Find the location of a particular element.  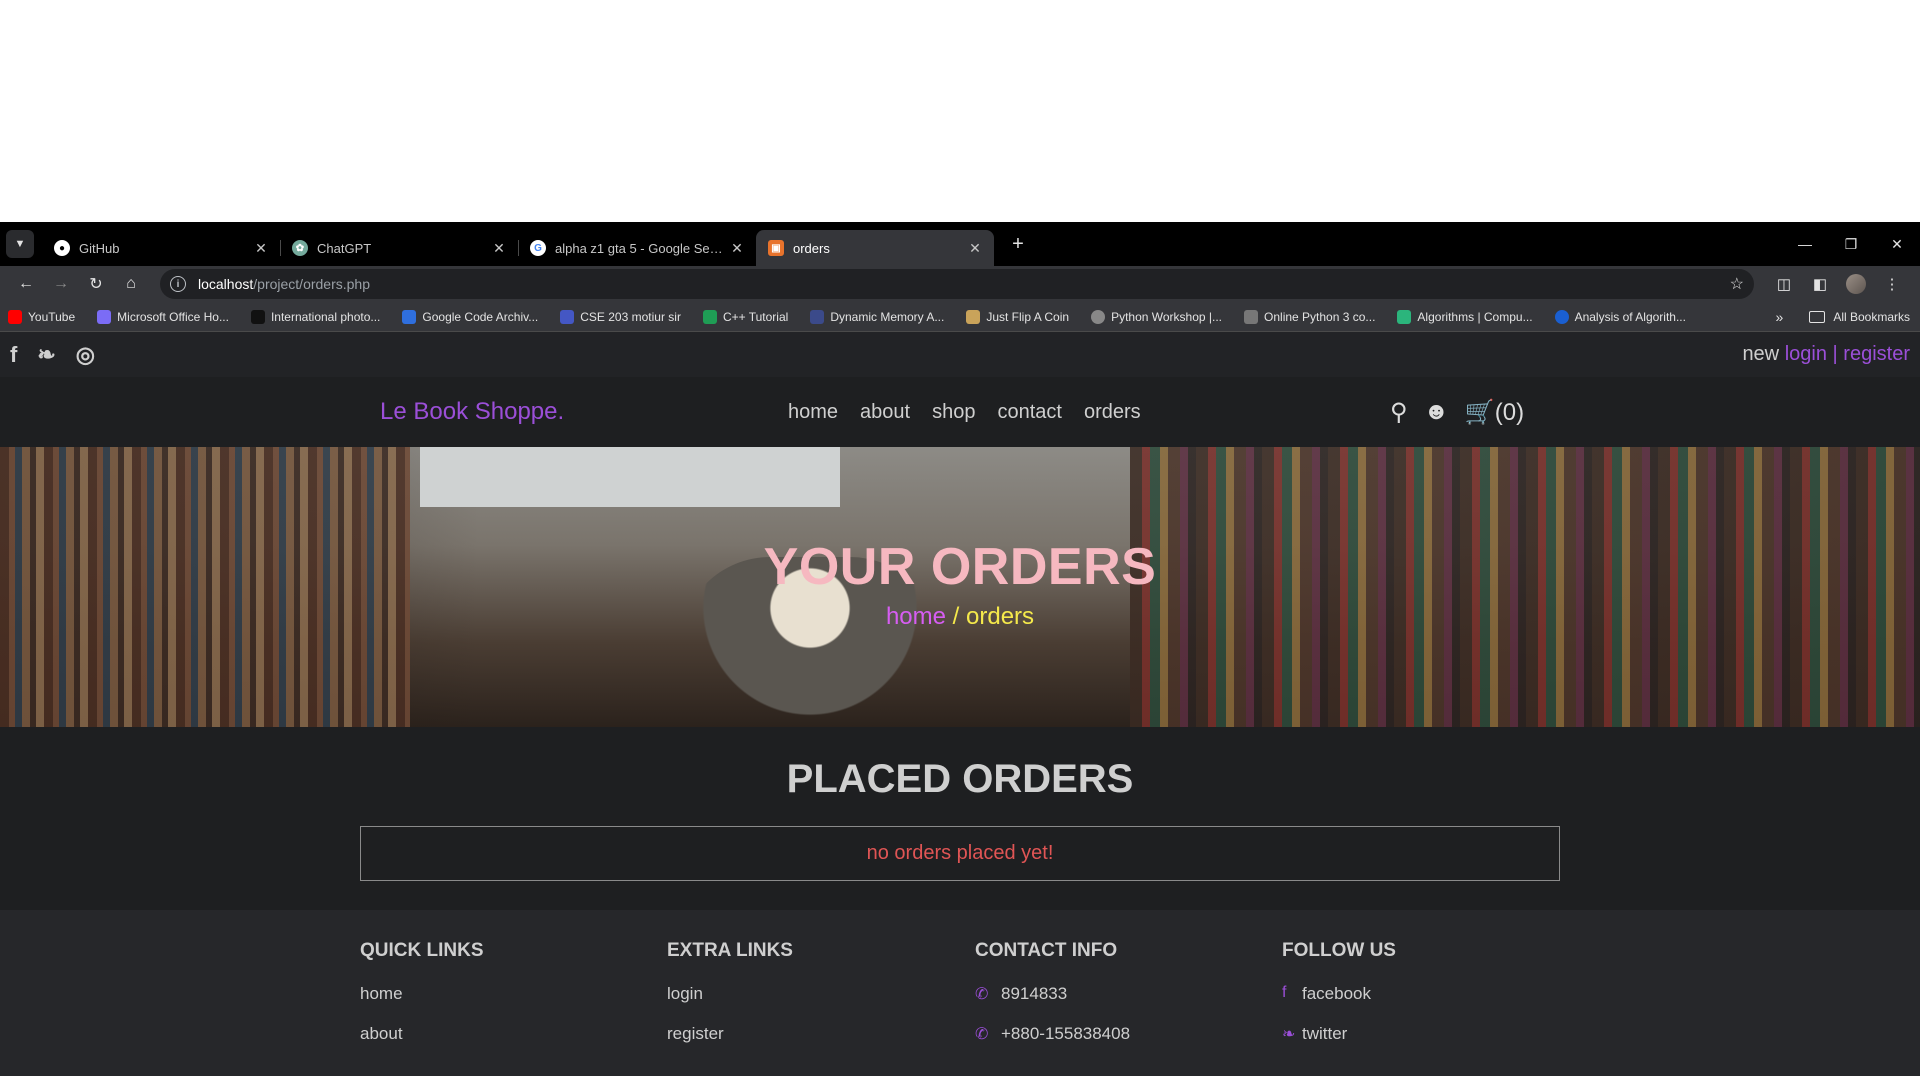

url-path: /project/orders.php is located at coordinates (311, 284).